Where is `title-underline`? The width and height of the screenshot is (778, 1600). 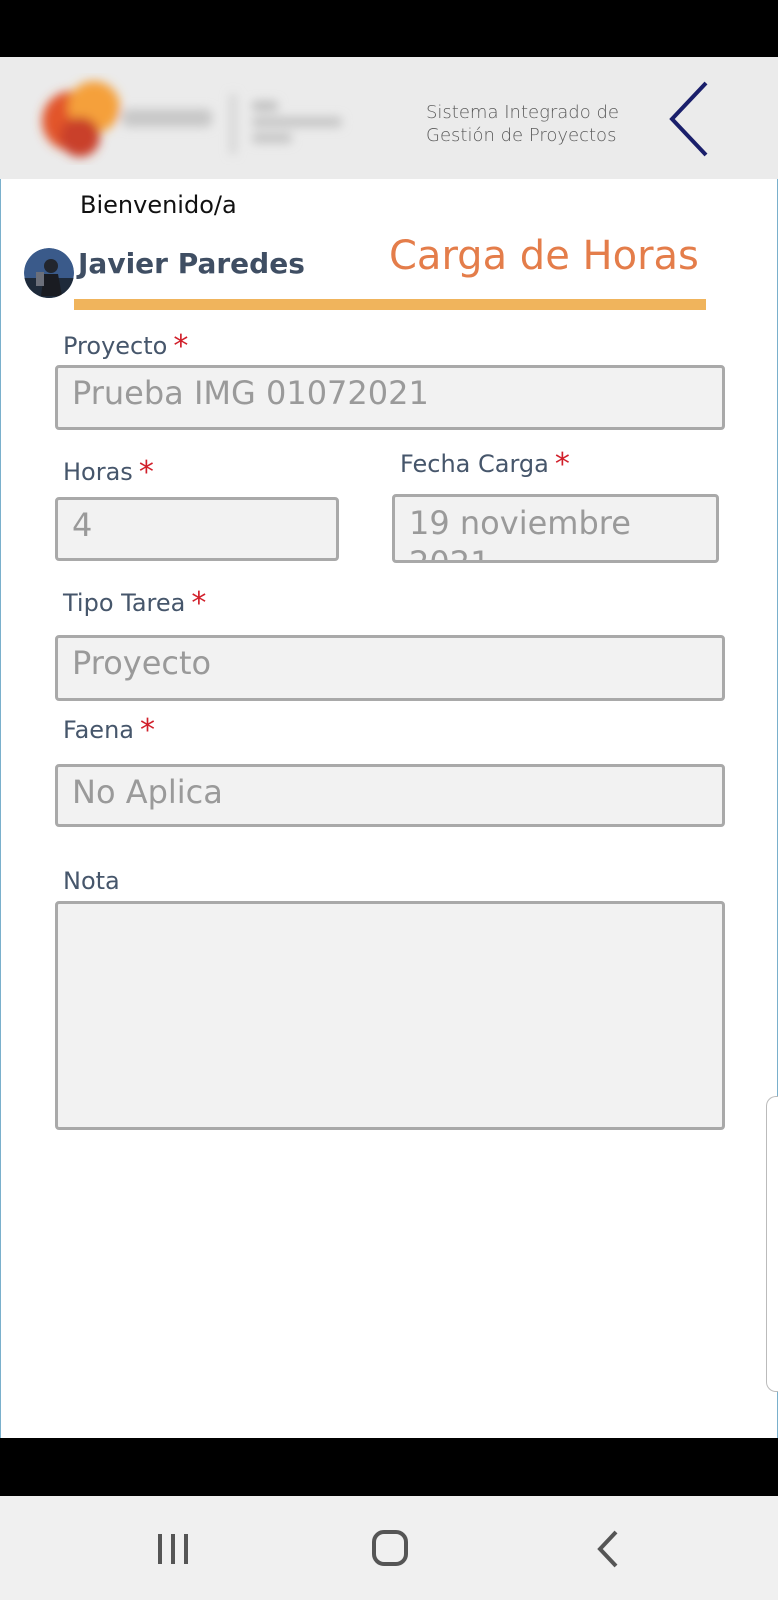
title-underline is located at coordinates (390, 304).